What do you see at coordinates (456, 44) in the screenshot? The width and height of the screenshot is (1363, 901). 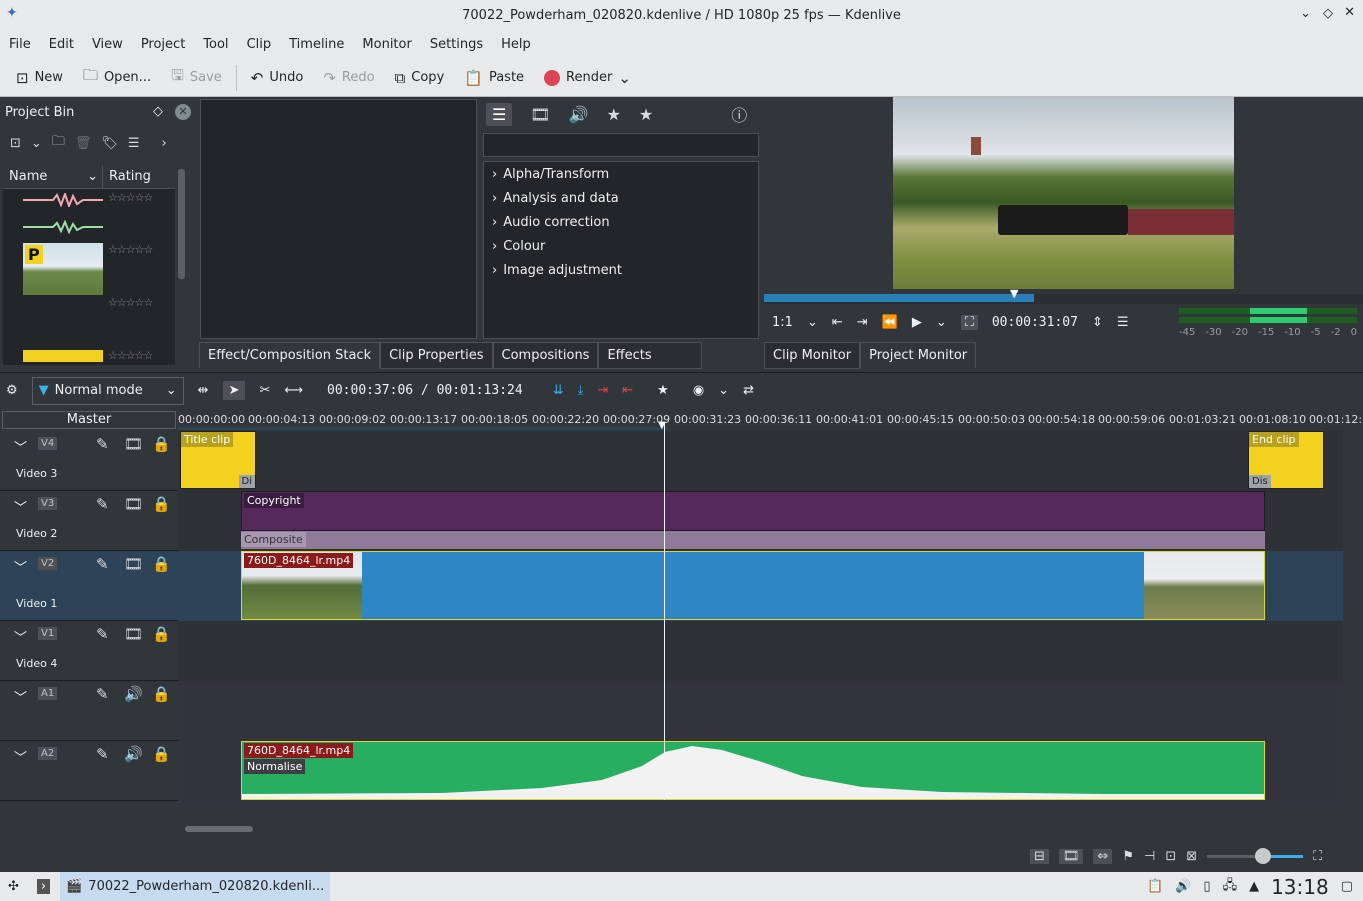 I see `menu-settings: Settings` at bounding box center [456, 44].